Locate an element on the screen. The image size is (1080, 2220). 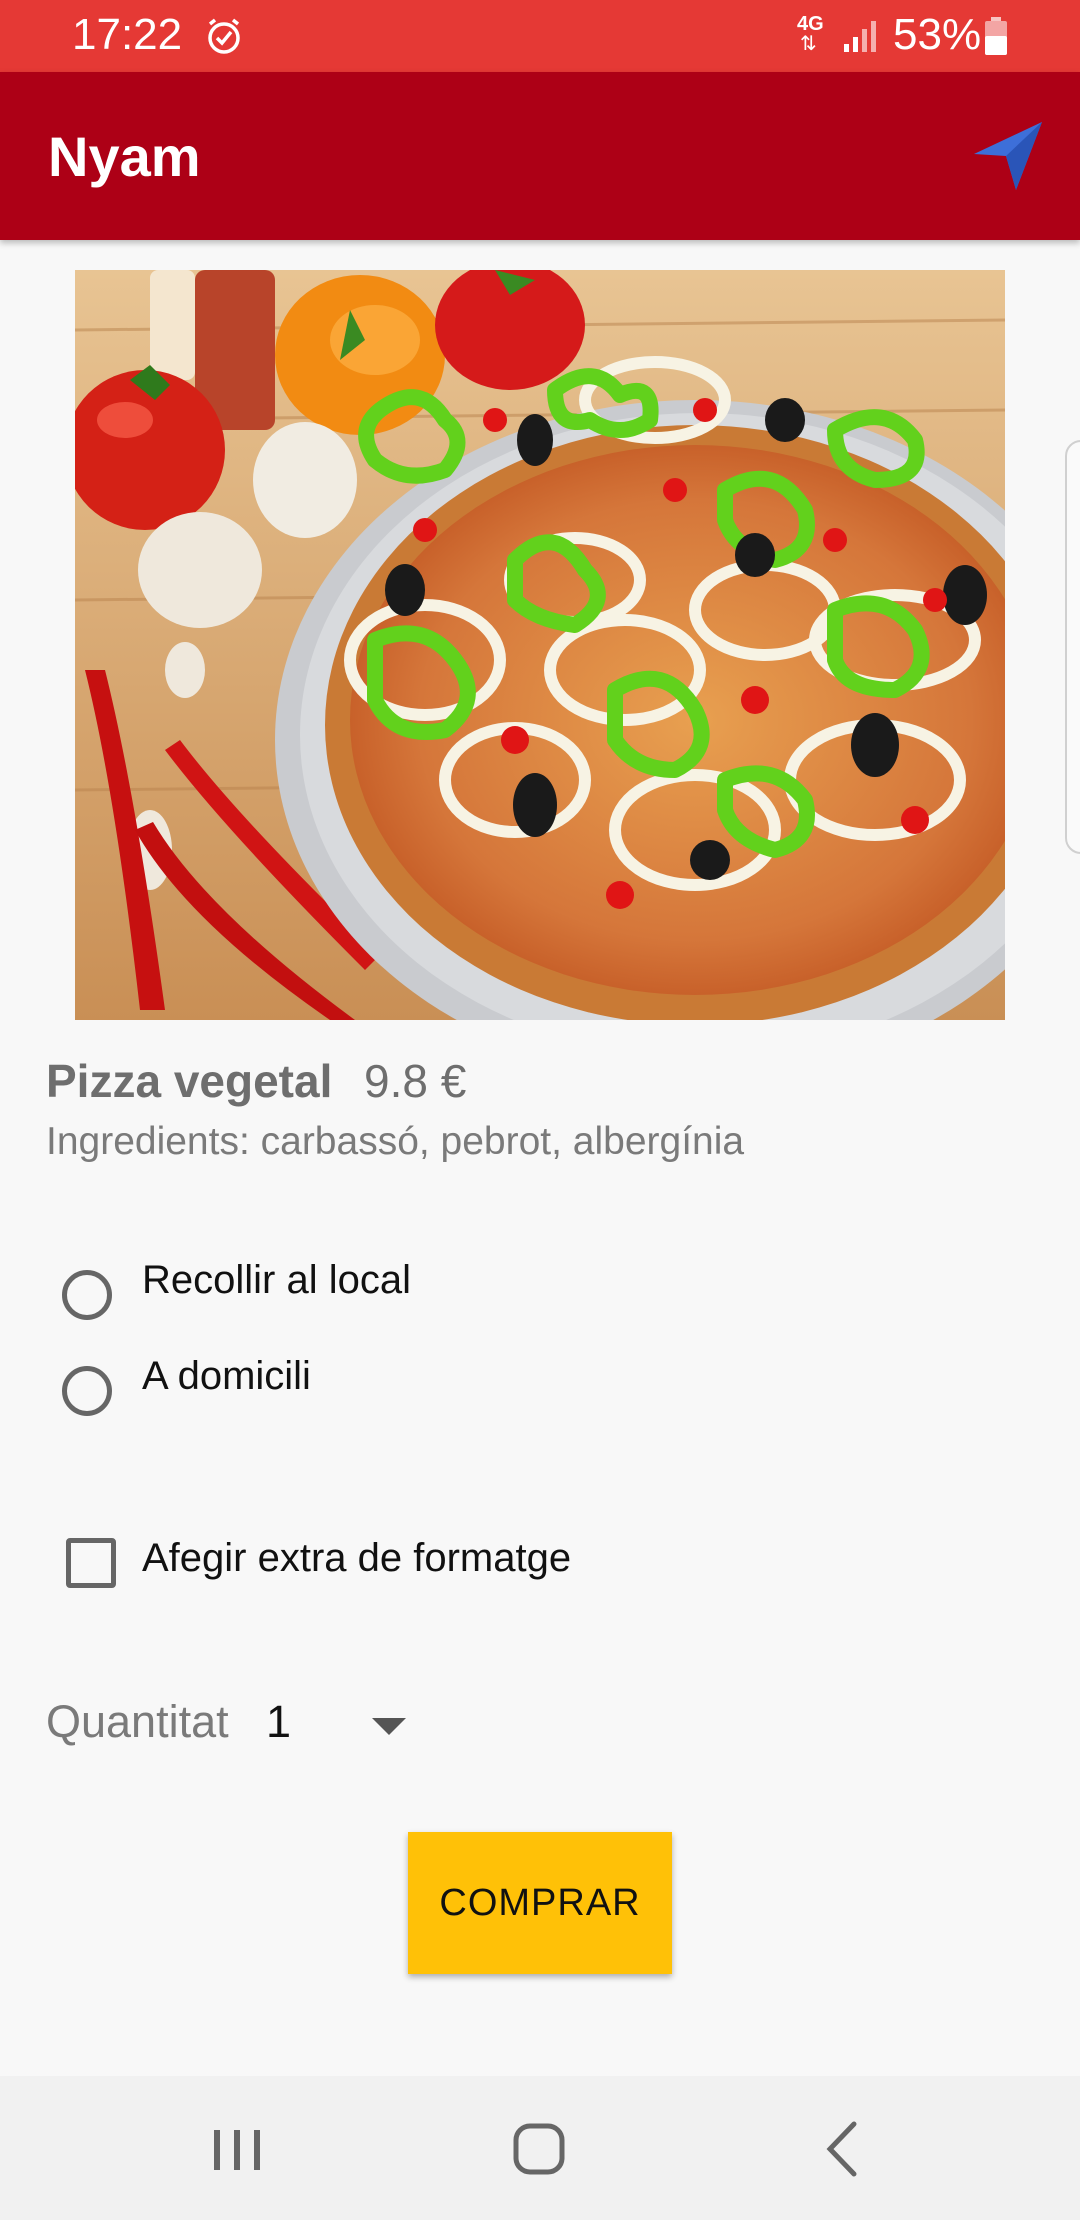
network-arrows: ⇅ is located at coordinates (808, 44).